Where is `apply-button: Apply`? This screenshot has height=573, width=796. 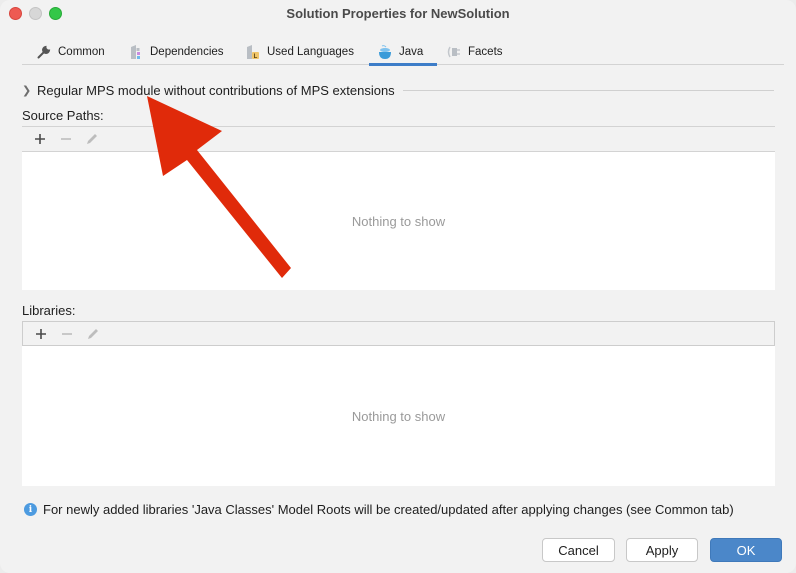 apply-button: Apply is located at coordinates (662, 550).